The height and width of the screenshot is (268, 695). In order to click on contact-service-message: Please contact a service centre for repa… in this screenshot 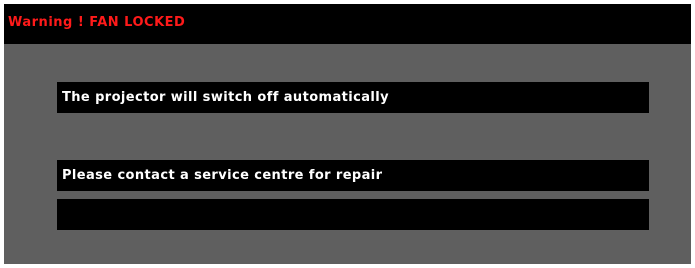, I will do `click(222, 175)`.